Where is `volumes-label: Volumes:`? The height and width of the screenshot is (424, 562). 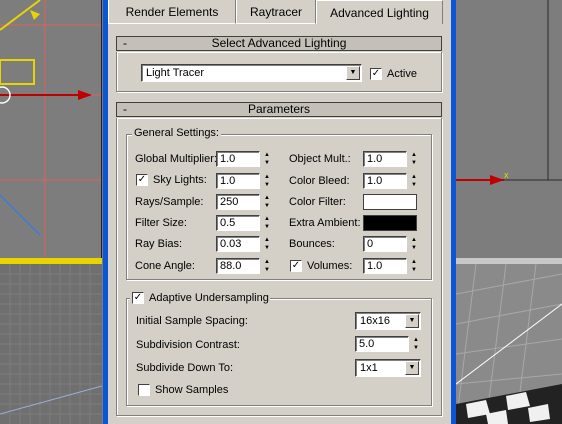
volumes-label: Volumes: is located at coordinates (330, 266).